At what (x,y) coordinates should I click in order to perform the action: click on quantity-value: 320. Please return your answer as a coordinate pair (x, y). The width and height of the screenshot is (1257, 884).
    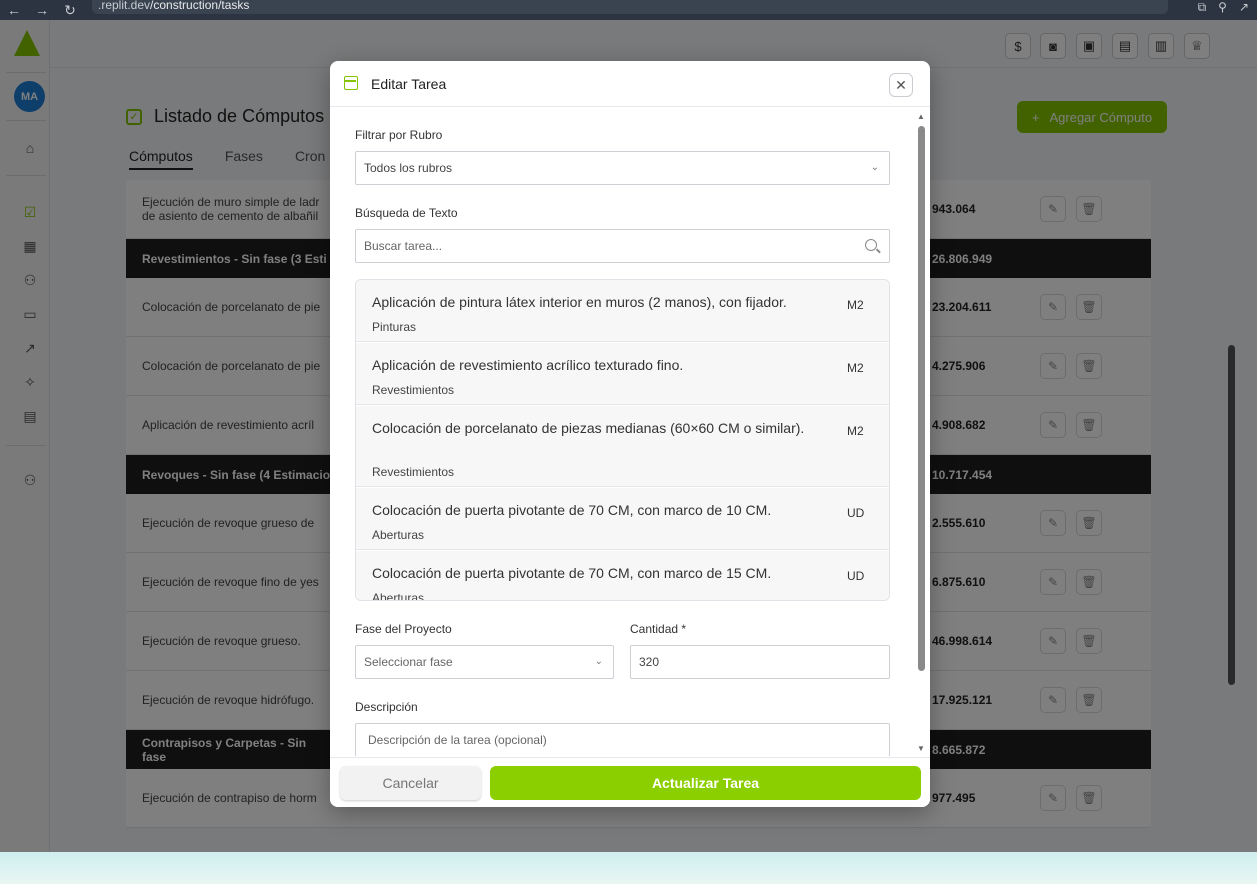
    Looking at the image, I should click on (649, 662).